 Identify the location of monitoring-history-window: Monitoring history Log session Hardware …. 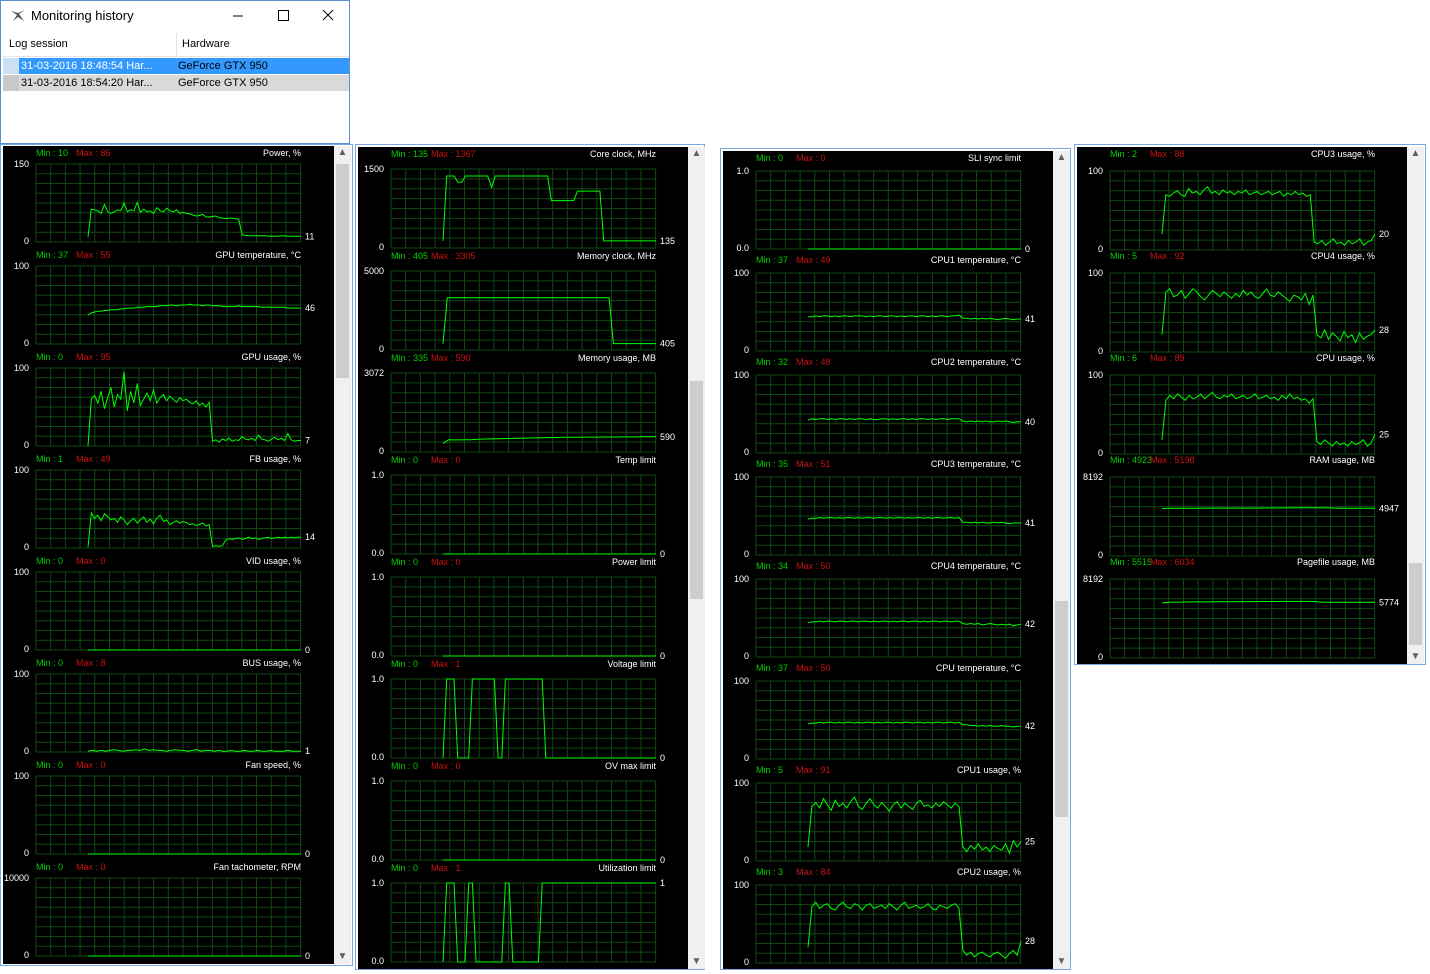
(175, 72).